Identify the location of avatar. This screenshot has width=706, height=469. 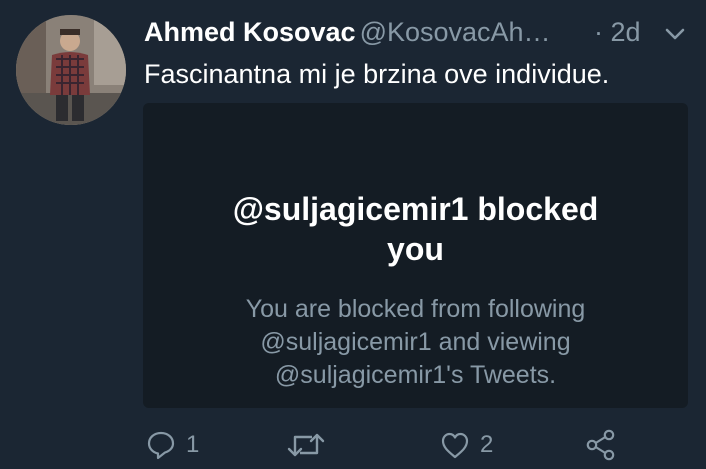
(71, 70).